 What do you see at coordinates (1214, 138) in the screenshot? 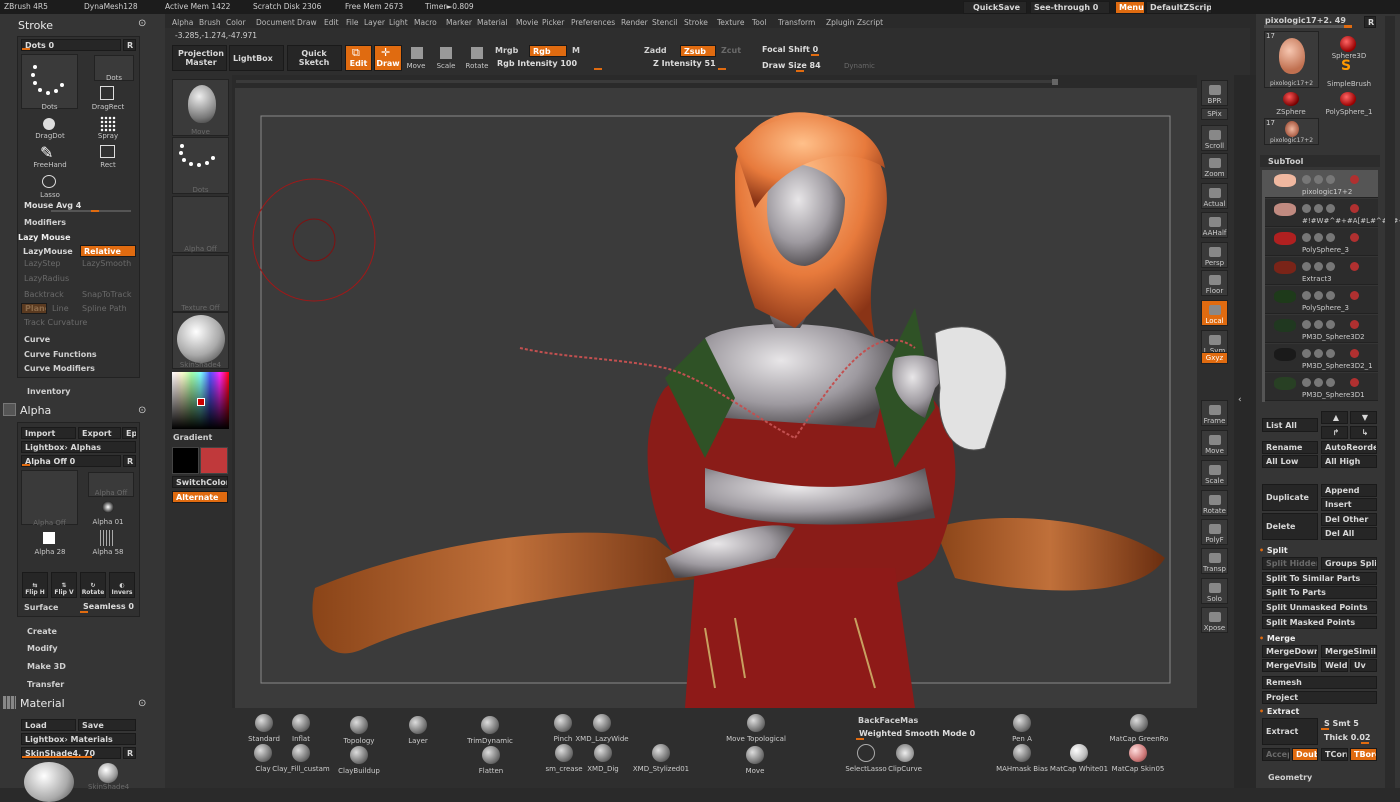
I see `scroll-button: Scroll` at bounding box center [1214, 138].